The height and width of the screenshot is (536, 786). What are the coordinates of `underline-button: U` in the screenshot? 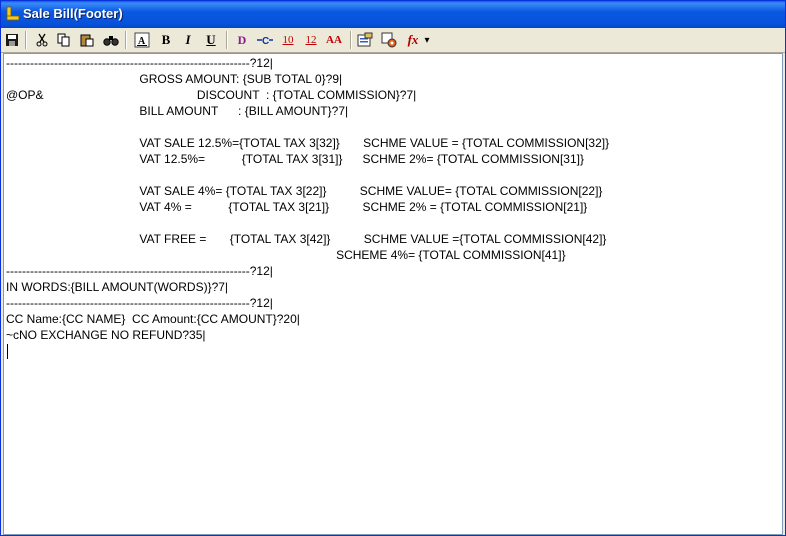 It's located at (211, 40).